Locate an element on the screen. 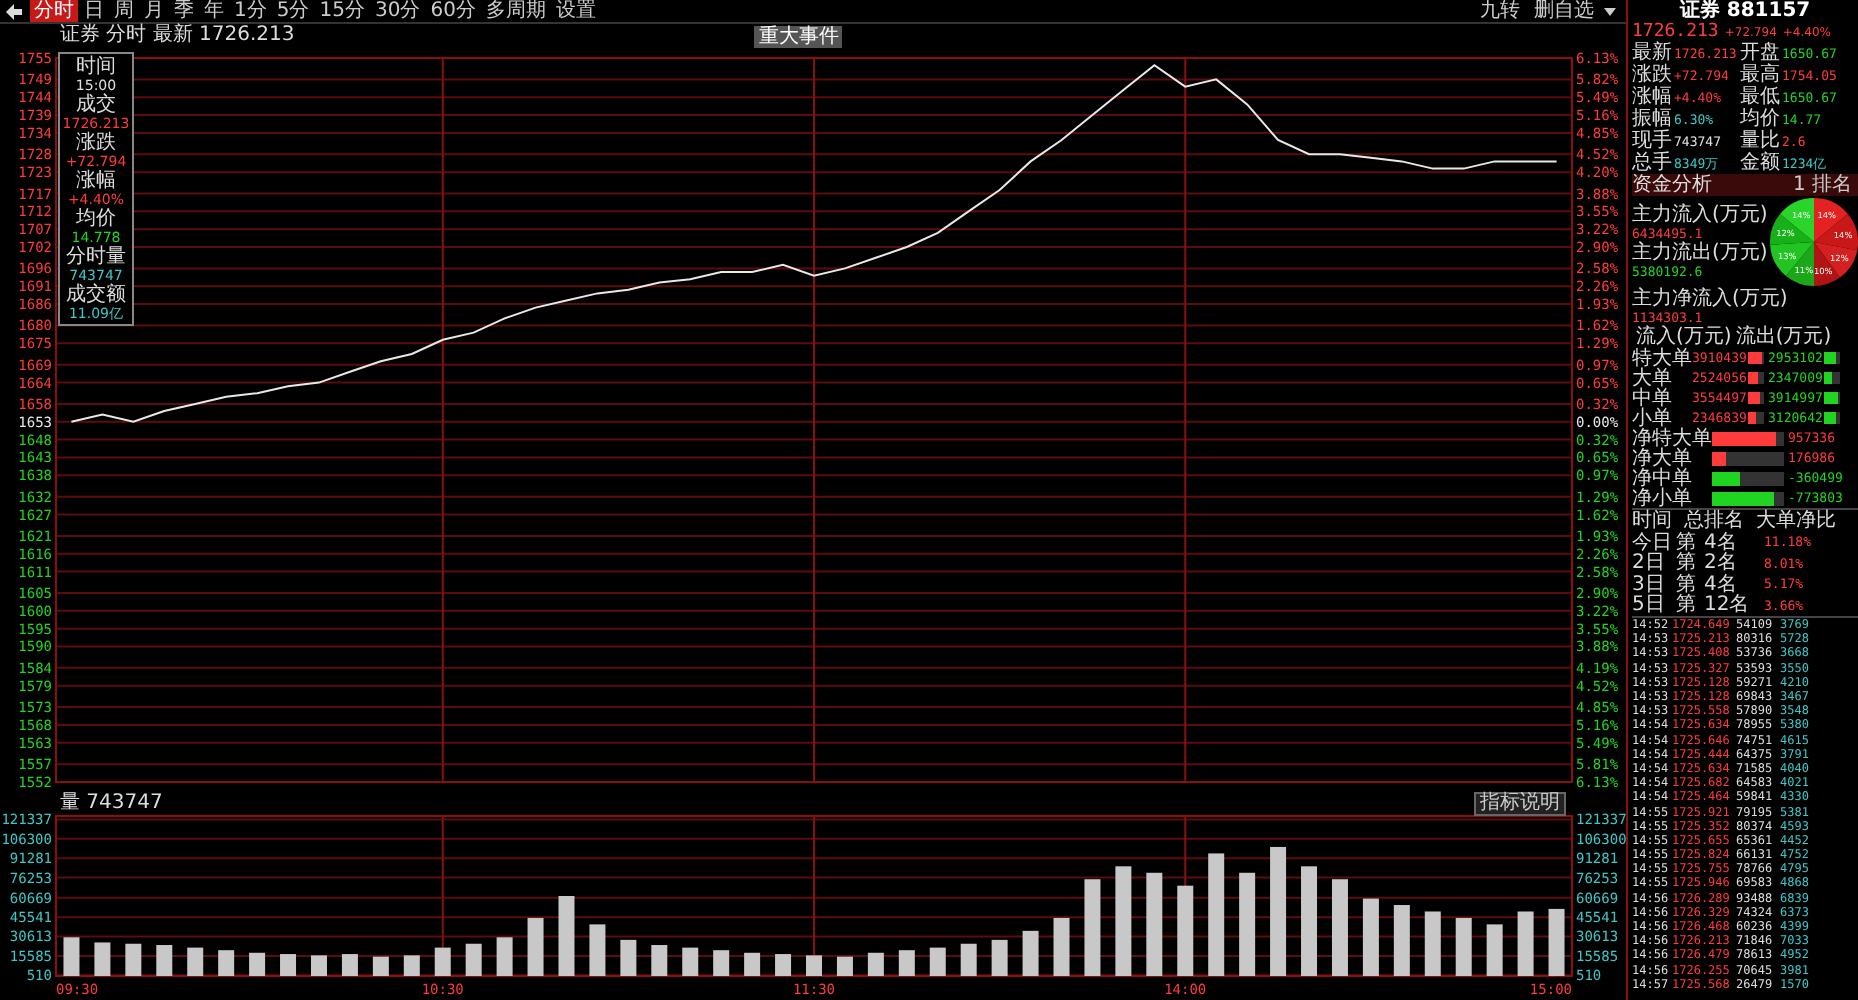 This screenshot has height=1000, width=1858. period-tab: 周 is located at coordinates (124, 11).